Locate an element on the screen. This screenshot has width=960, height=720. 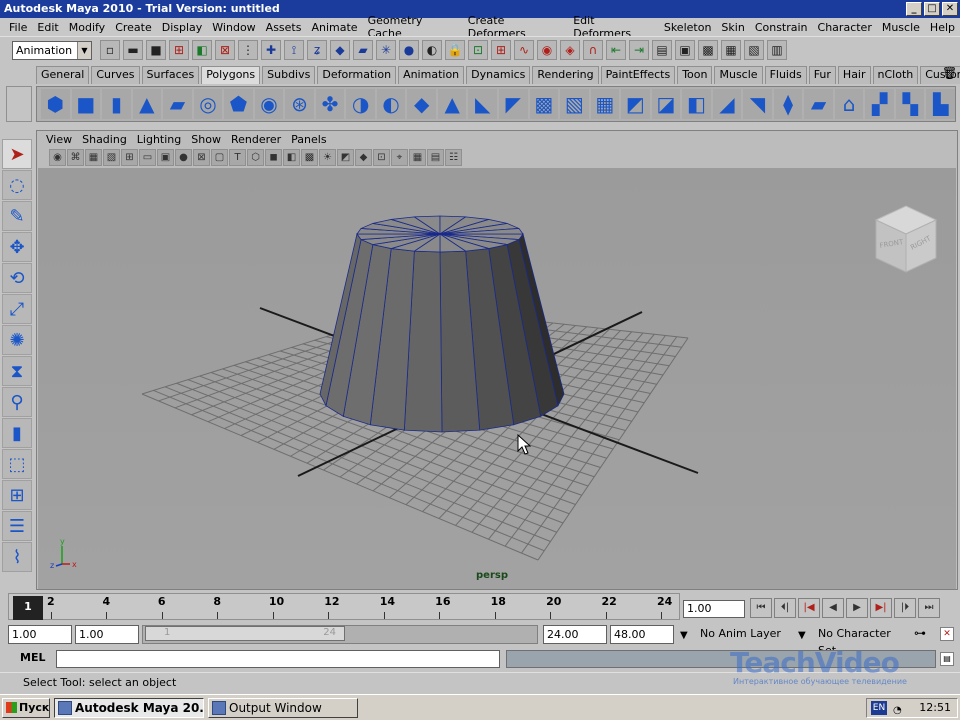
maximize-button: □ is located at coordinates (932, 9).